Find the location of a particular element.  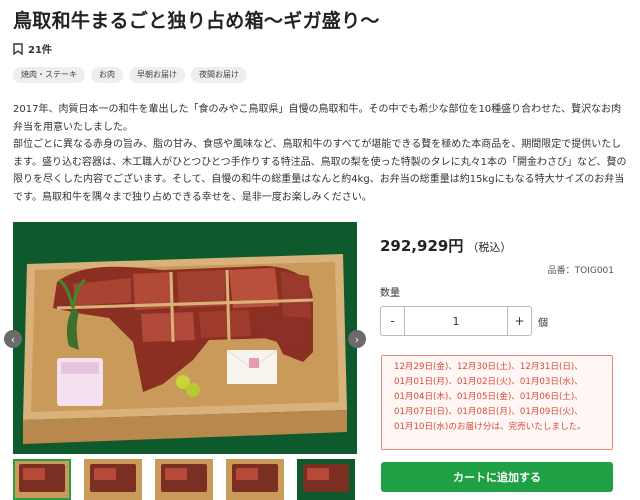

tag-early-delivery: 早朝お届け is located at coordinates (157, 75).